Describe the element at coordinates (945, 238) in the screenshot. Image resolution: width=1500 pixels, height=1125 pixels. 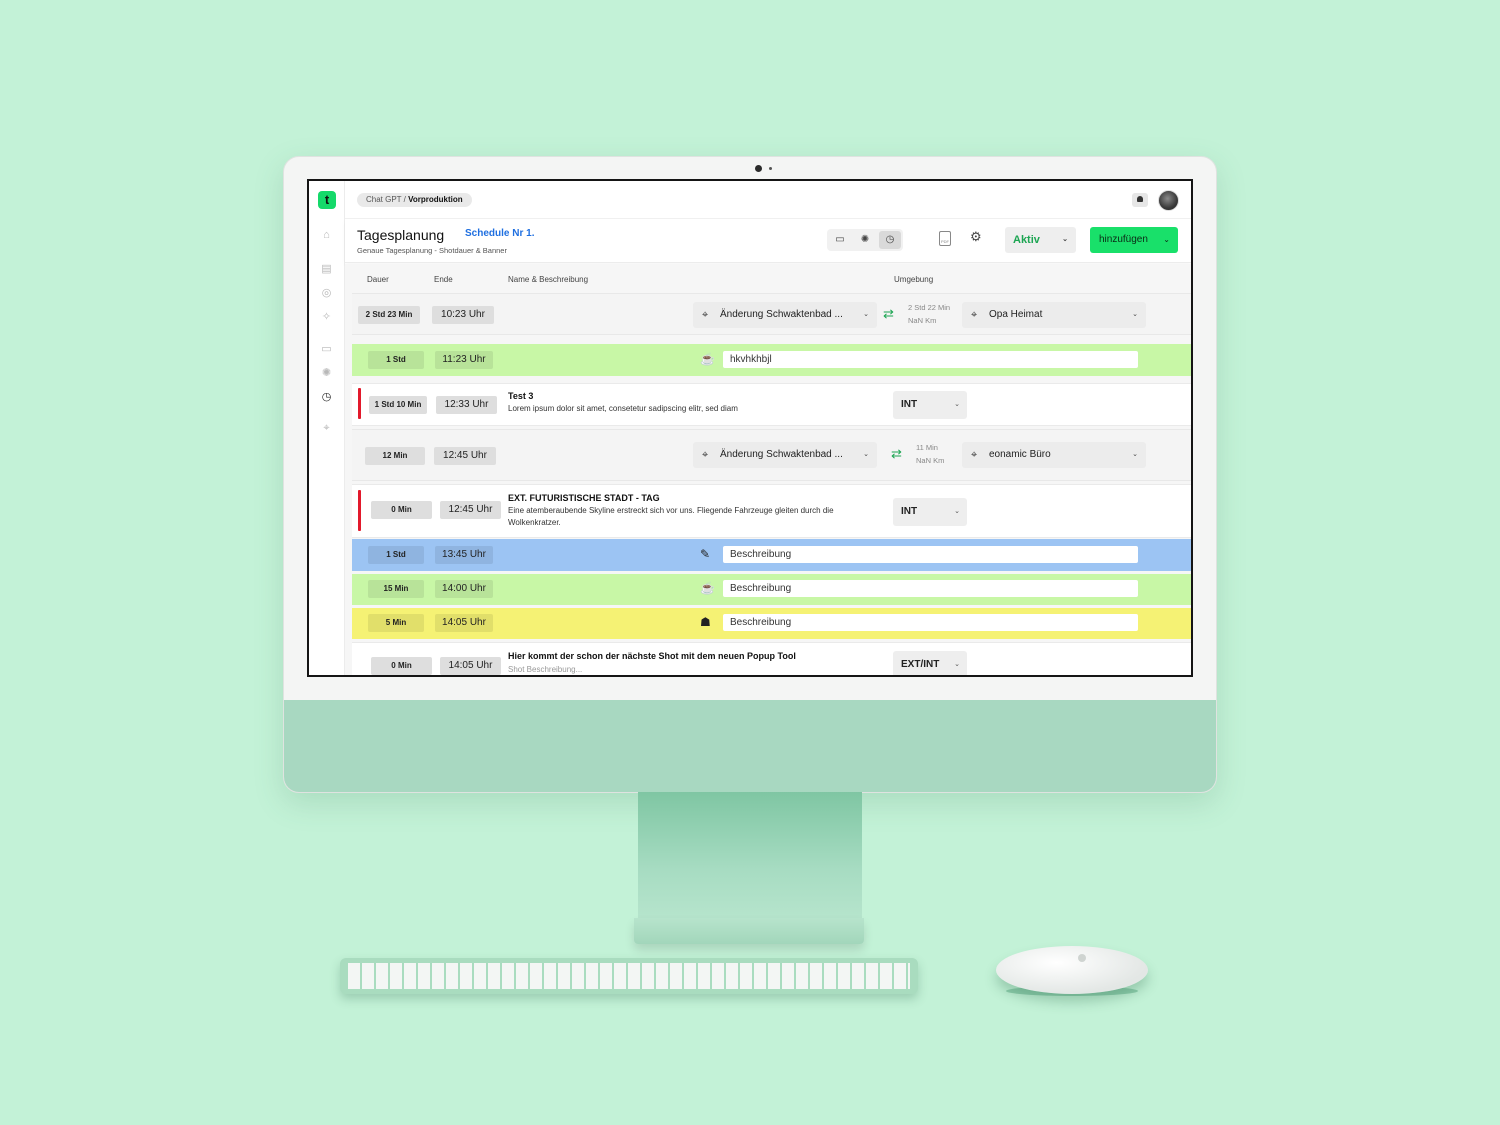
I see `pdf-export-icon: PDF` at that location.